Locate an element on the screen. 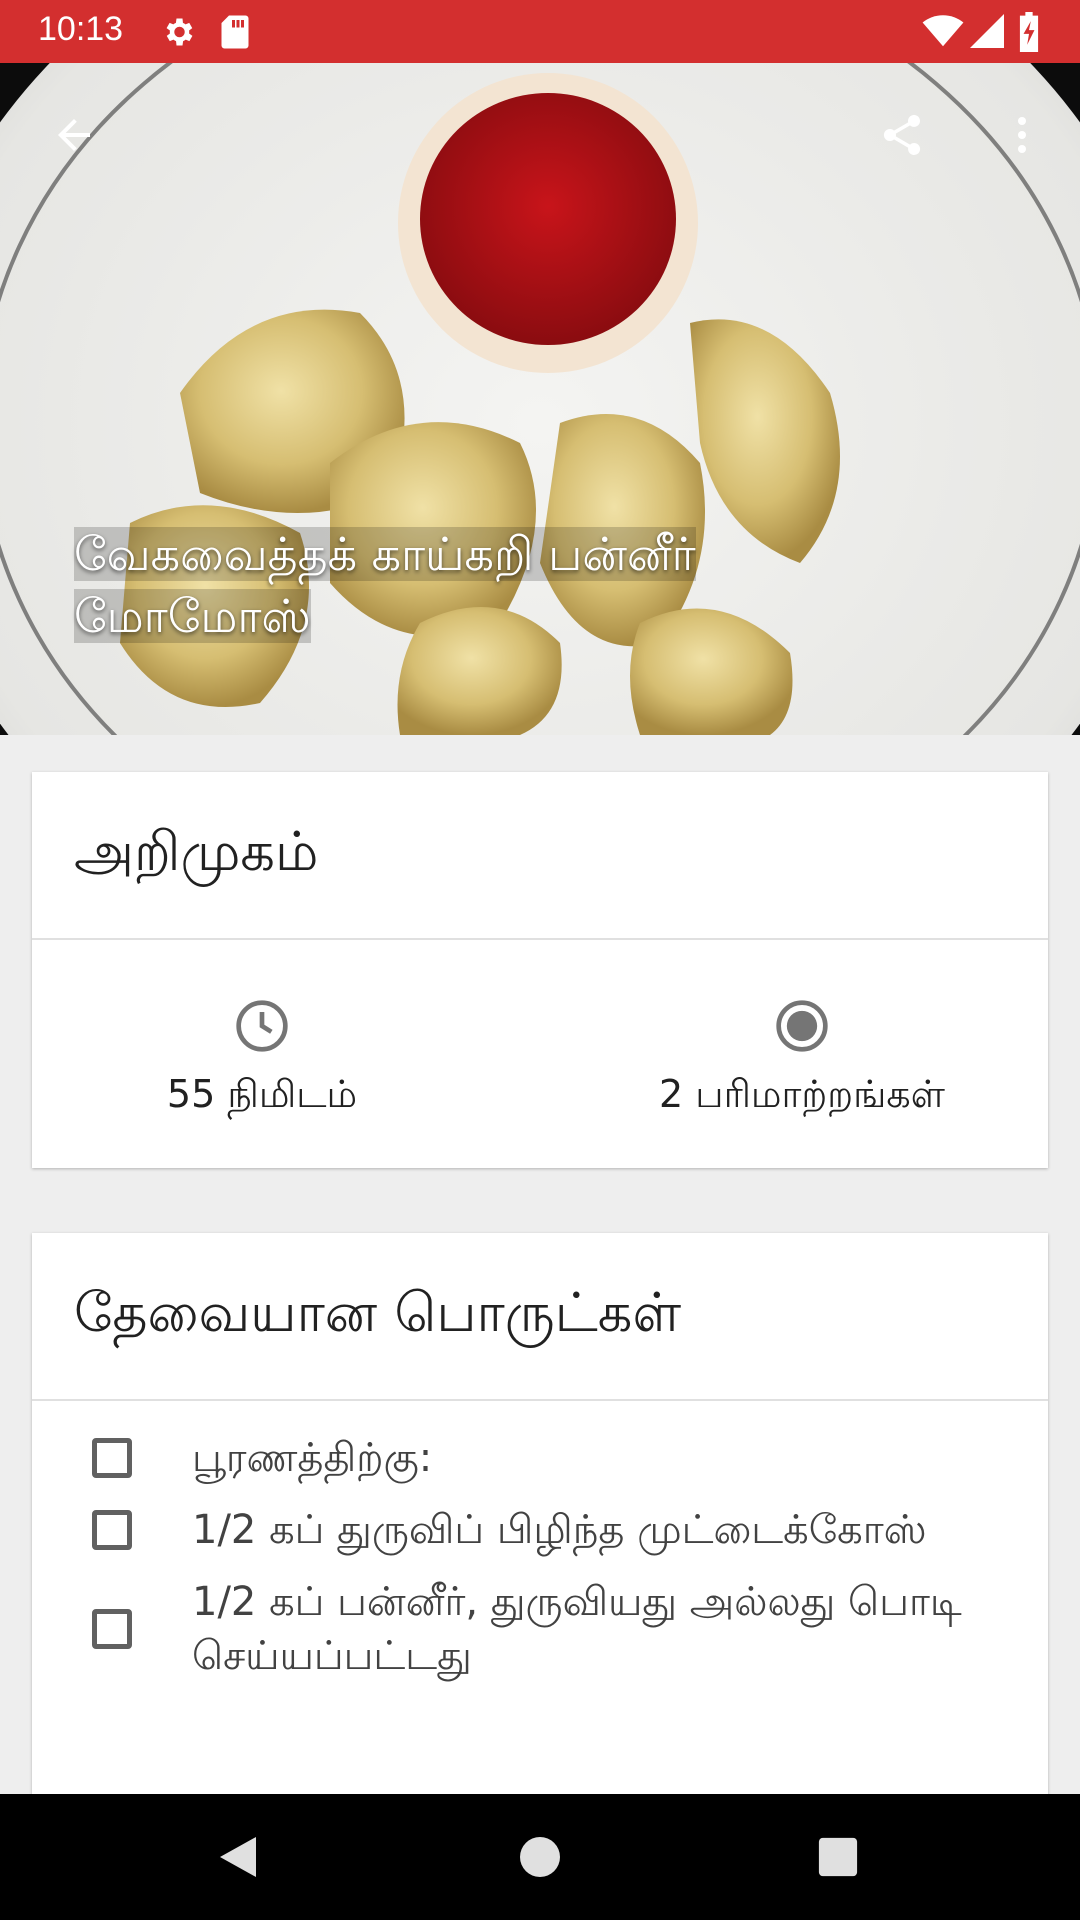 The width and height of the screenshot is (1080, 1920). nav-home-button is located at coordinates (540, 1857).